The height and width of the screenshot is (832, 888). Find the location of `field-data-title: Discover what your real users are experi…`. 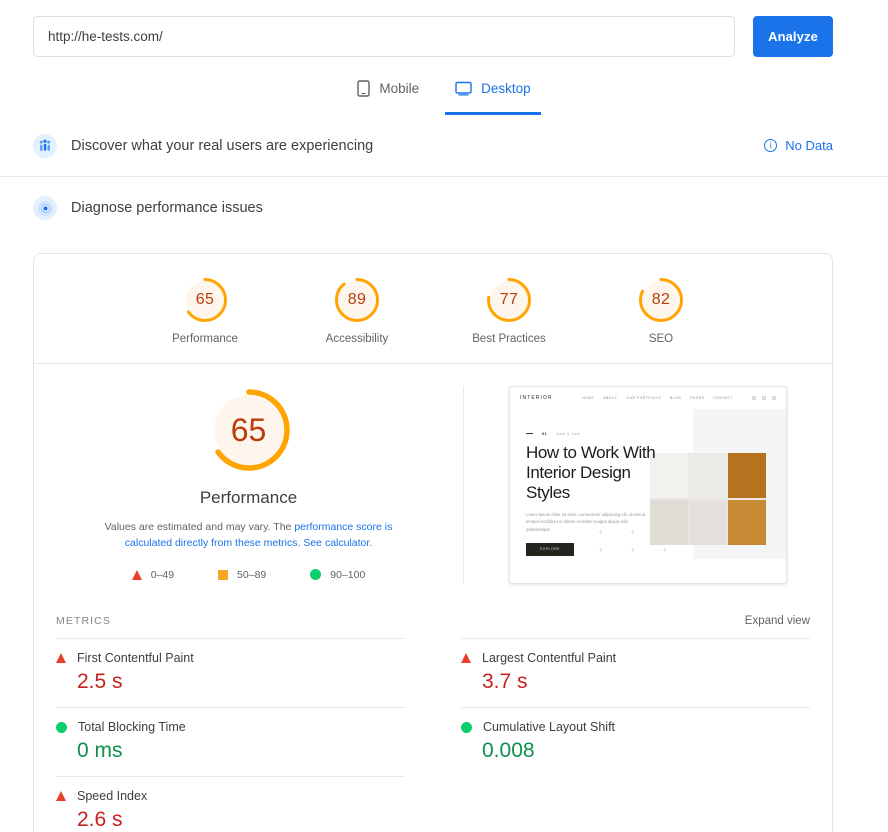

field-data-title: Discover what your real users are experi… is located at coordinates (222, 145).